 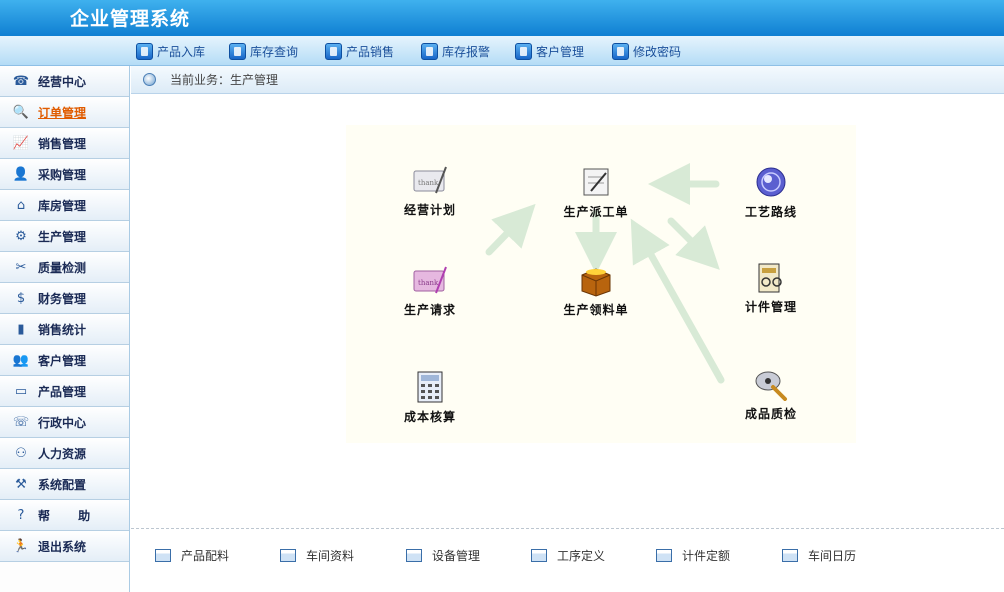 What do you see at coordinates (502, 18) in the screenshot?
I see `title-bar: 企业管理系统` at bounding box center [502, 18].